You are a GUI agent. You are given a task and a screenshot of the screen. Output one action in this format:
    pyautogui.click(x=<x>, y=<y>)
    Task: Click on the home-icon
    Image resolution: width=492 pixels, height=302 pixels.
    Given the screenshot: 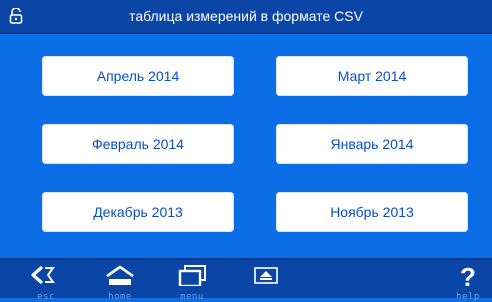 What is the action you would take?
    pyautogui.click(x=120, y=275)
    